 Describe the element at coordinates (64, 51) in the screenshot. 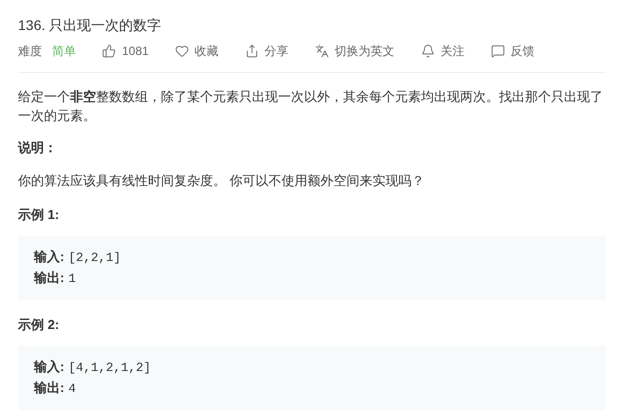

I see `difficulty-value: 简单` at that location.